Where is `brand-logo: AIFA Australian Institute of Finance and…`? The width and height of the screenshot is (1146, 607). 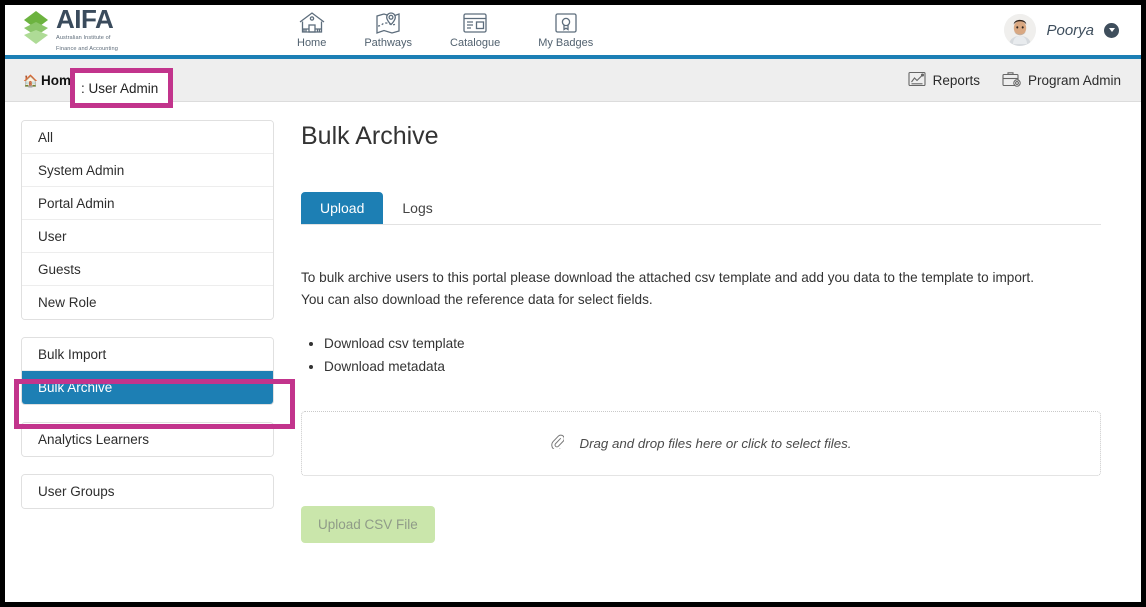
brand-logo: AIFA Australian Institute of Finance and… is located at coordinates (70, 29).